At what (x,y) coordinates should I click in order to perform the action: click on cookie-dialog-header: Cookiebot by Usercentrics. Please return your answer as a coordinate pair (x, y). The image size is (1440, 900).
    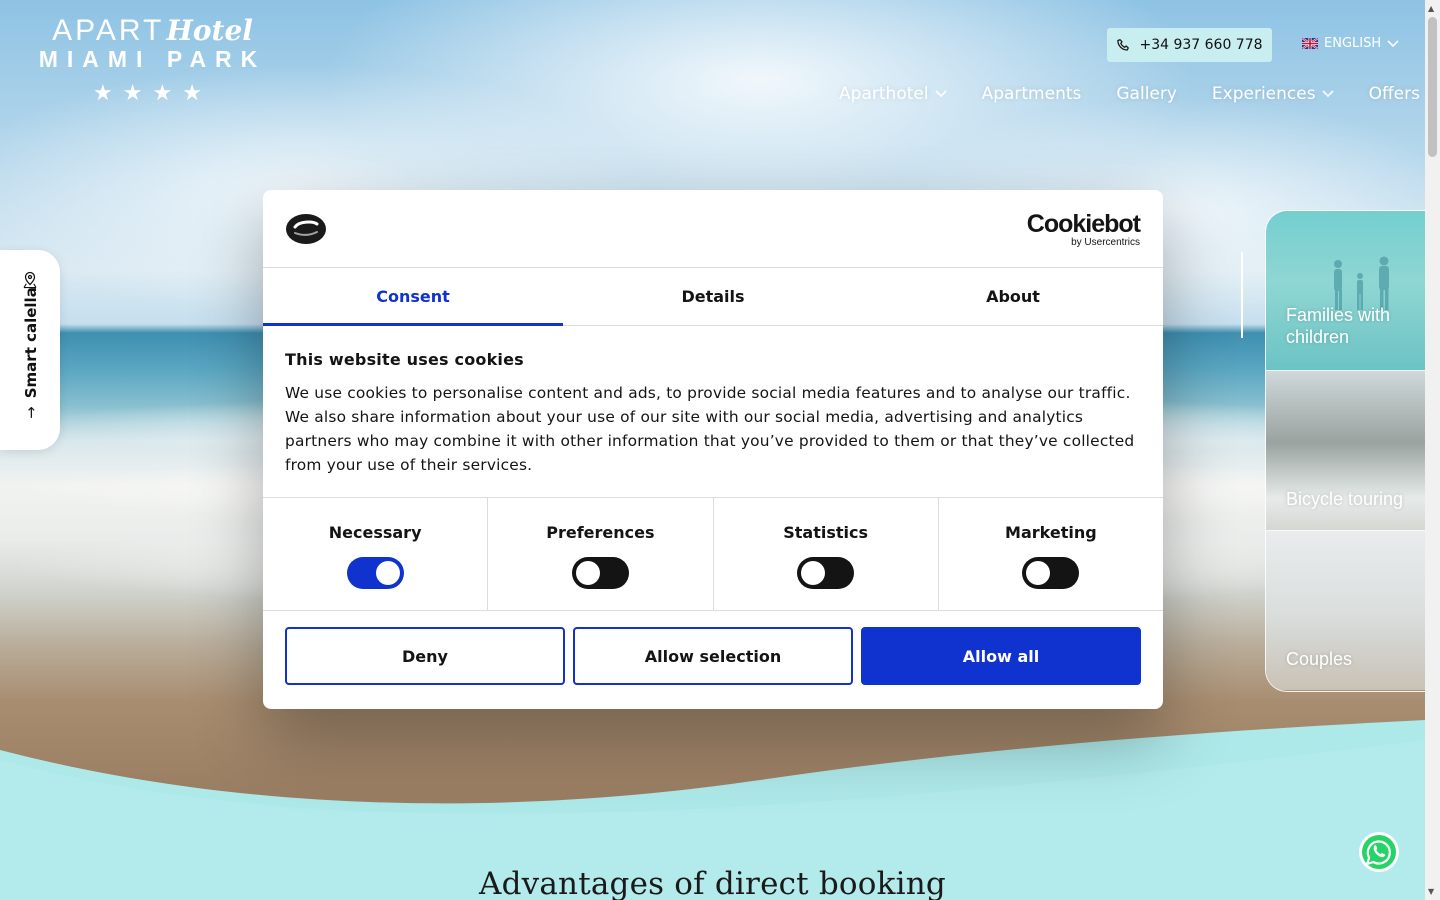
    Looking at the image, I should click on (713, 229).